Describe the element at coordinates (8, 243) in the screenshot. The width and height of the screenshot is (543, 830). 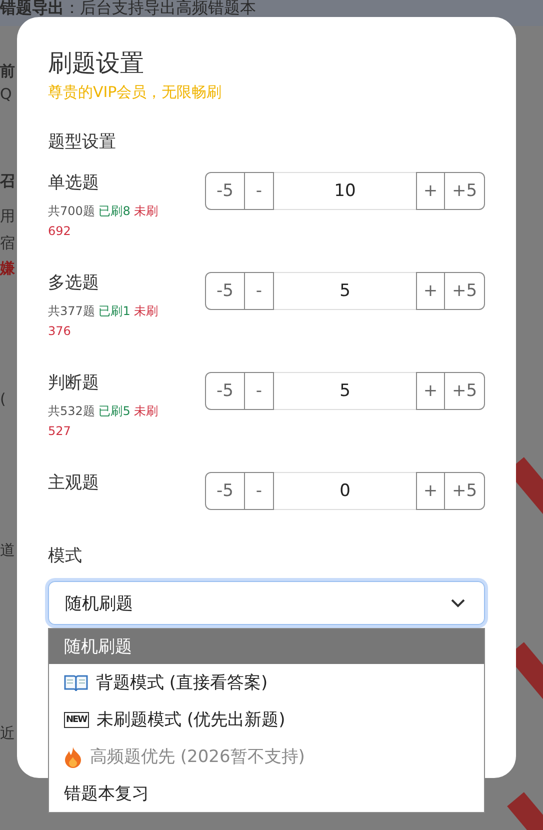
I see `background-text: 宿` at that location.